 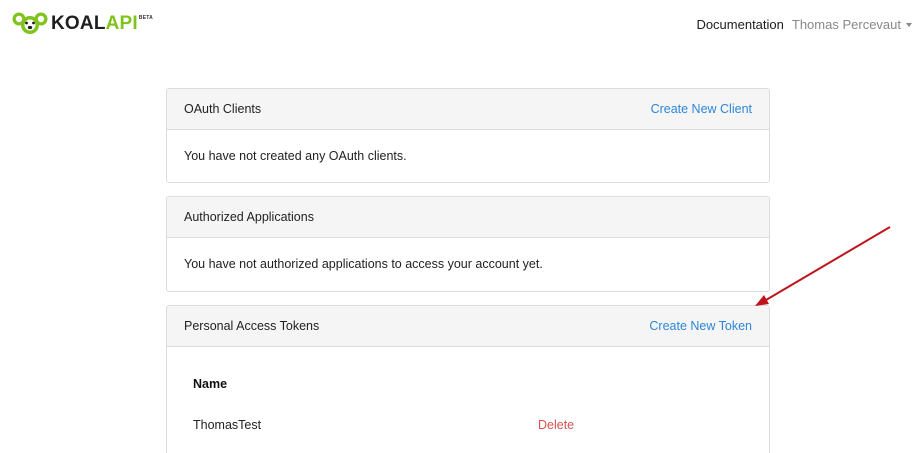 I want to click on brand-logo-link: KOALAPI BETA, so click(x=82, y=24).